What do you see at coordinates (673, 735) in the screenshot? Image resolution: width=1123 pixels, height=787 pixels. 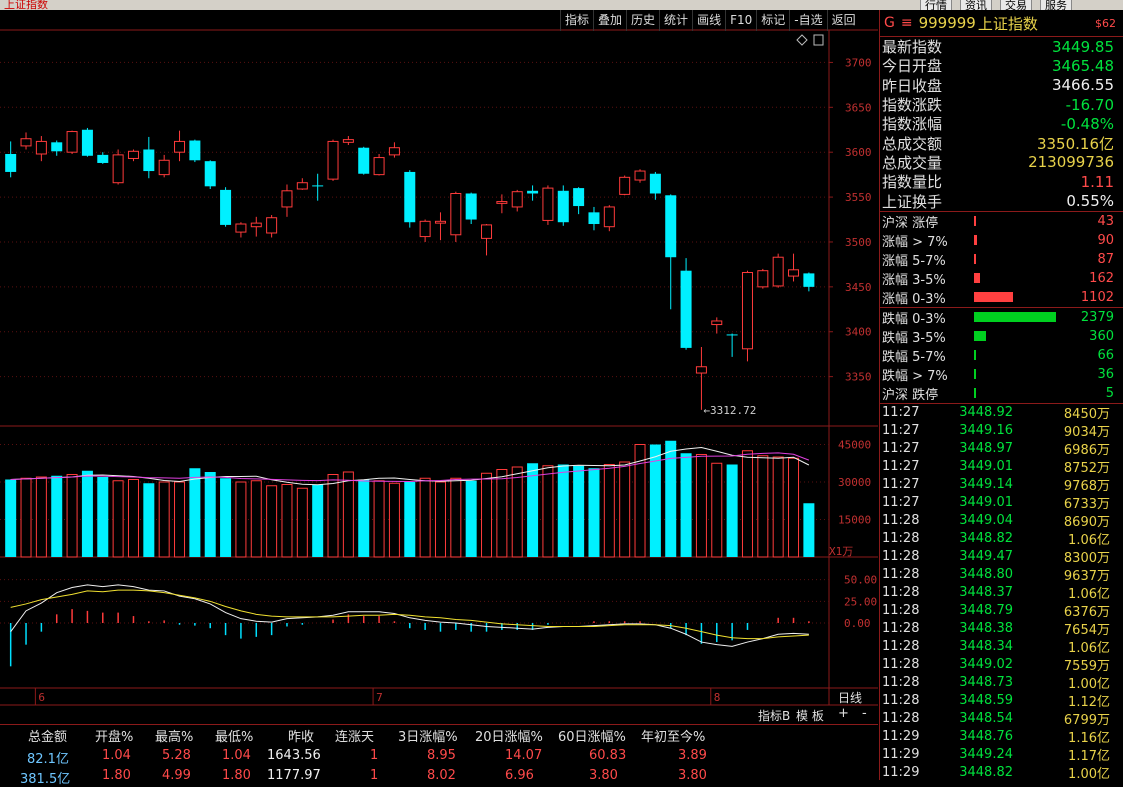 I see `col-header: 年初至今%` at bounding box center [673, 735].